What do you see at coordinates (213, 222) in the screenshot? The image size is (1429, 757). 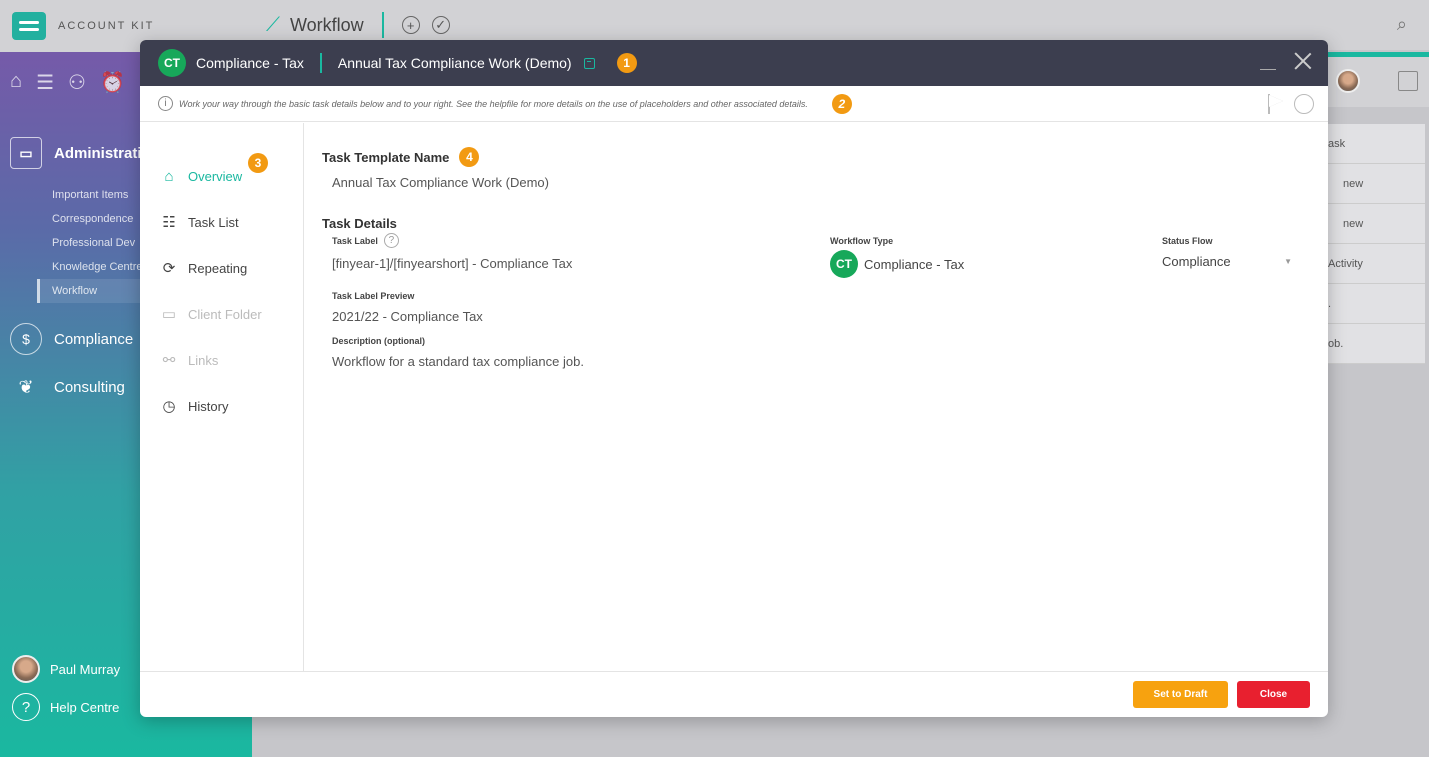 I see `tab-label: Task List` at bounding box center [213, 222].